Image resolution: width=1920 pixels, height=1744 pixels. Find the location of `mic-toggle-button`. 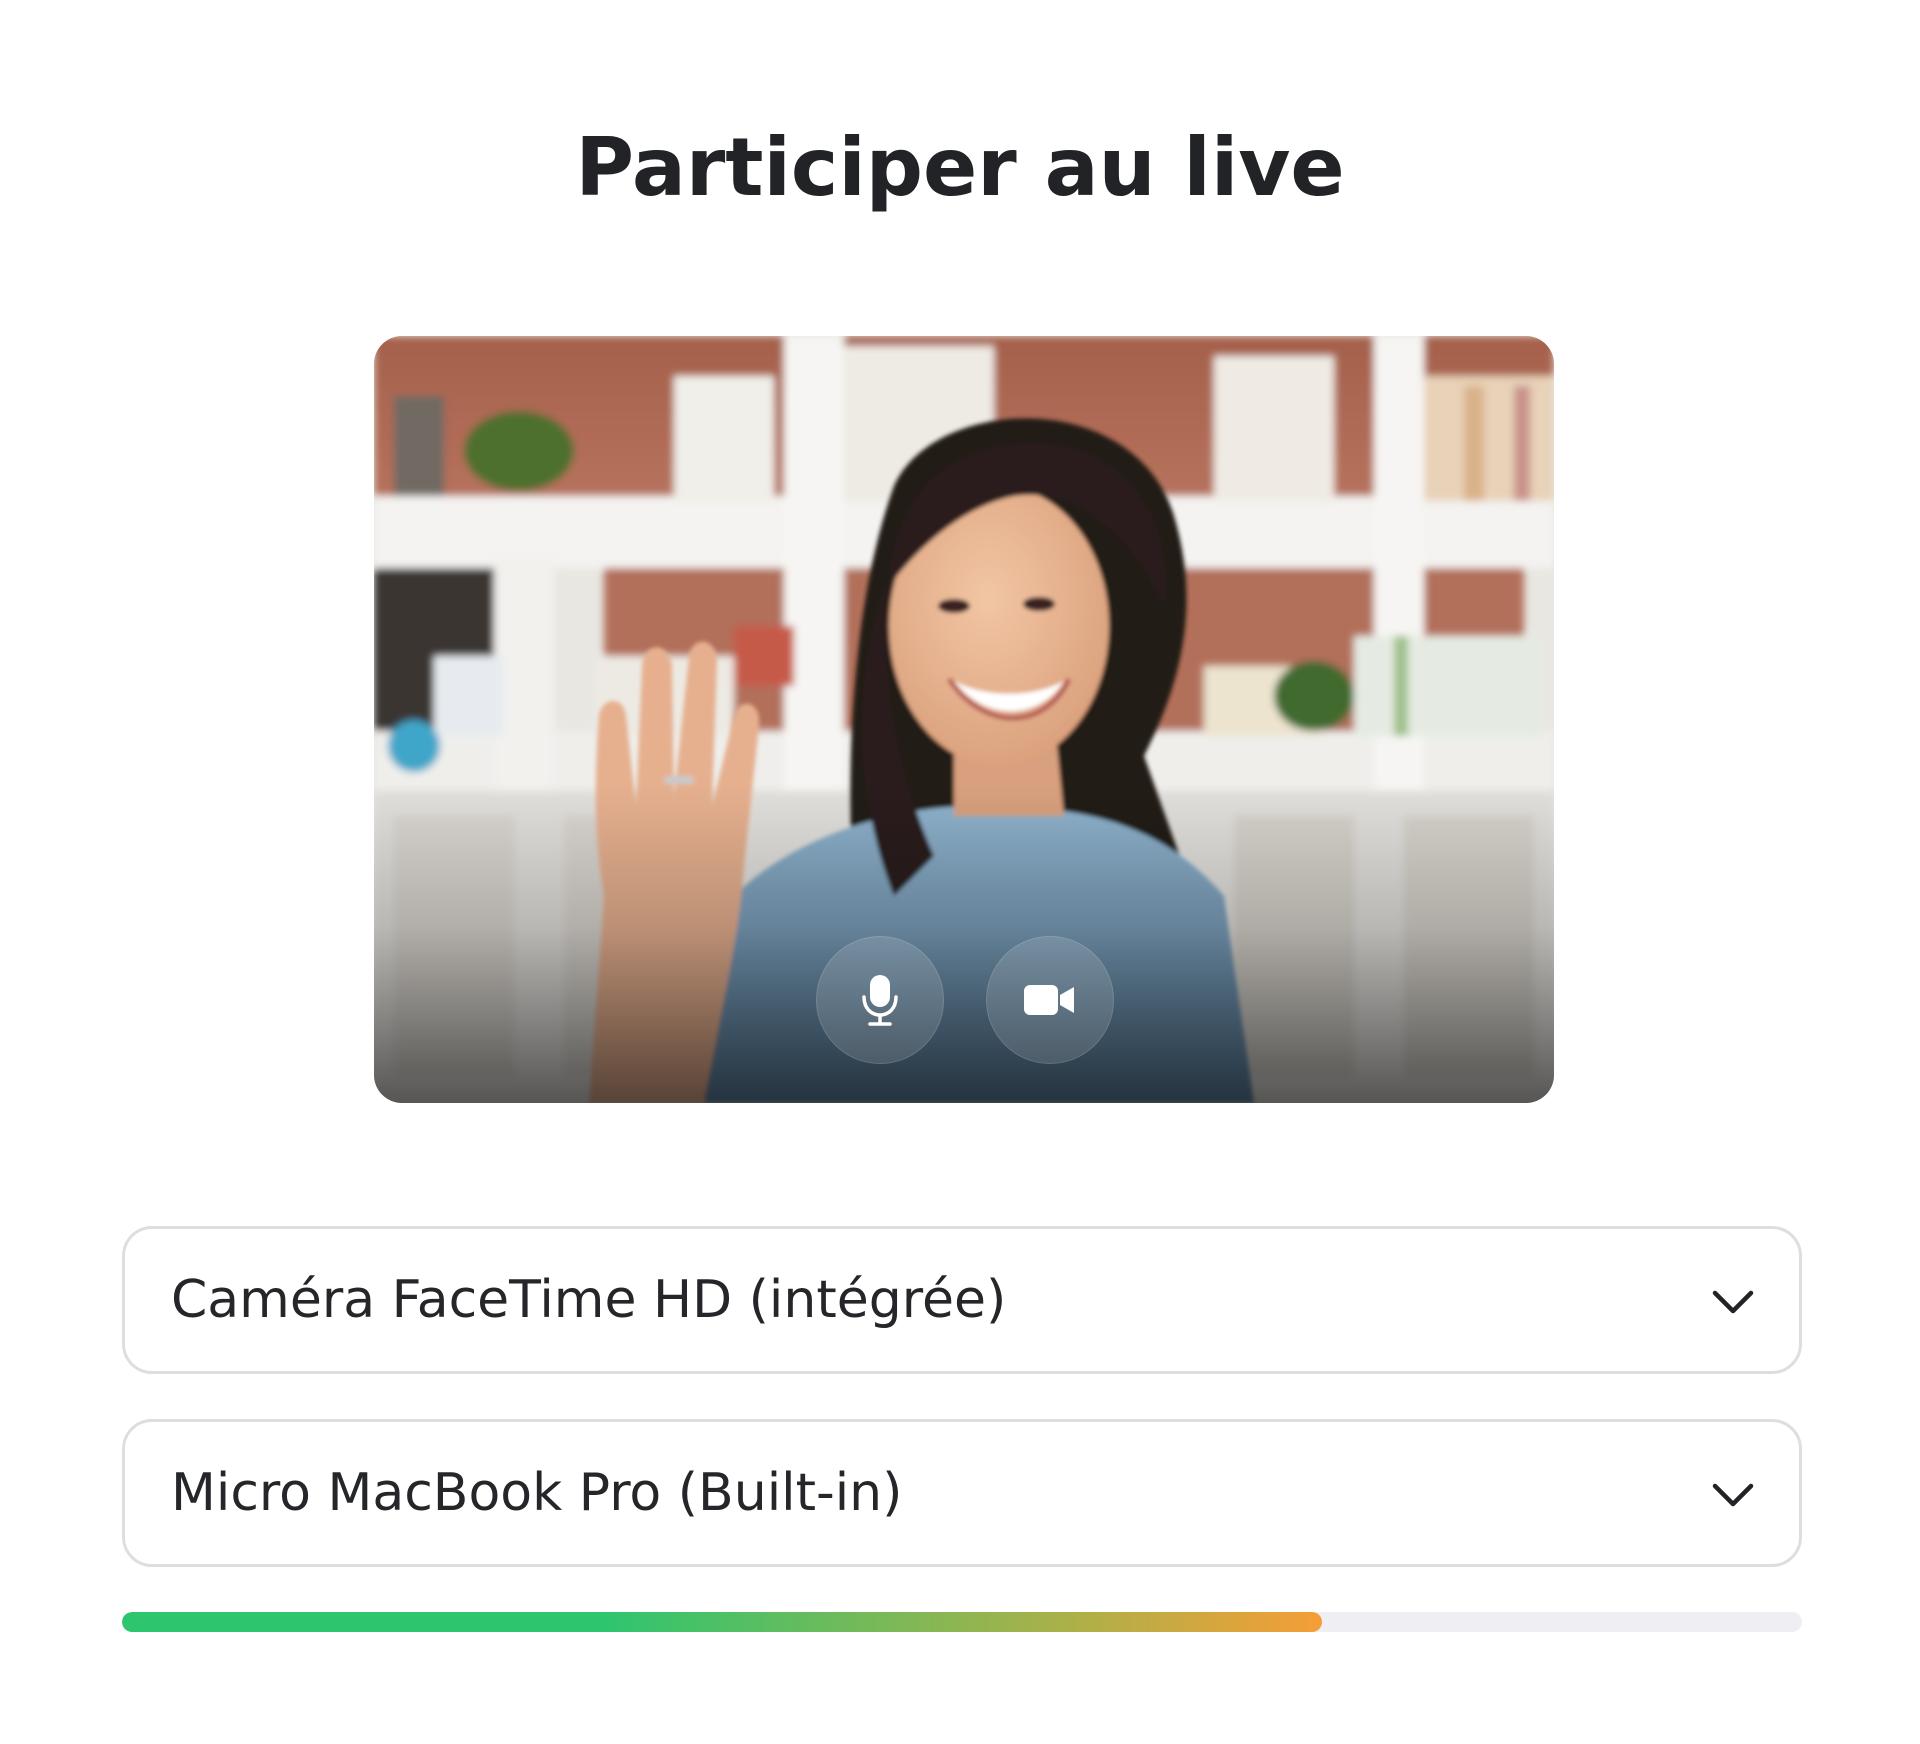

mic-toggle-button is located at coordinates (880, 1000).